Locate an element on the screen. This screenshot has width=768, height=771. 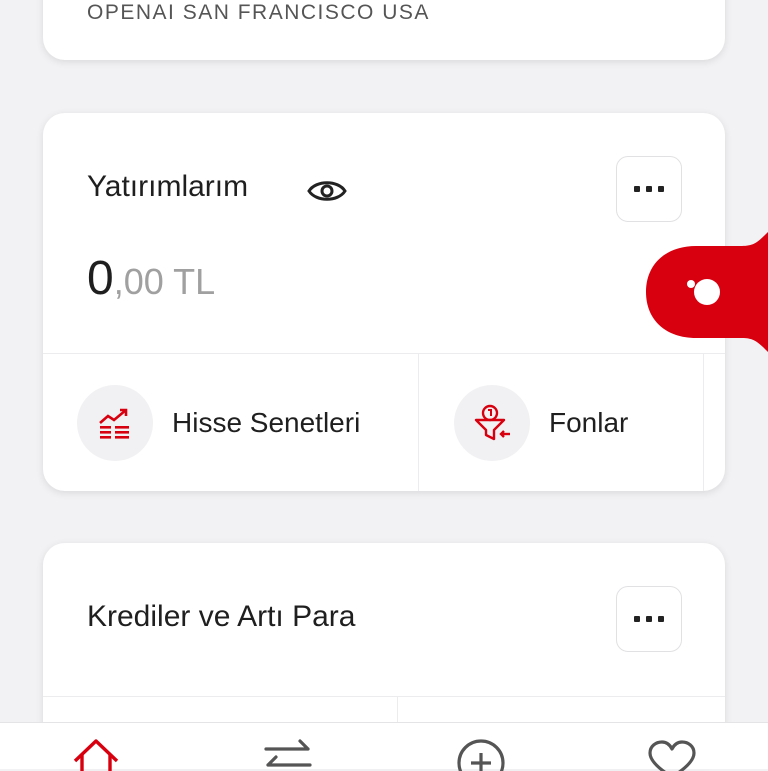
home-icon is located at coordinates (96, 754).